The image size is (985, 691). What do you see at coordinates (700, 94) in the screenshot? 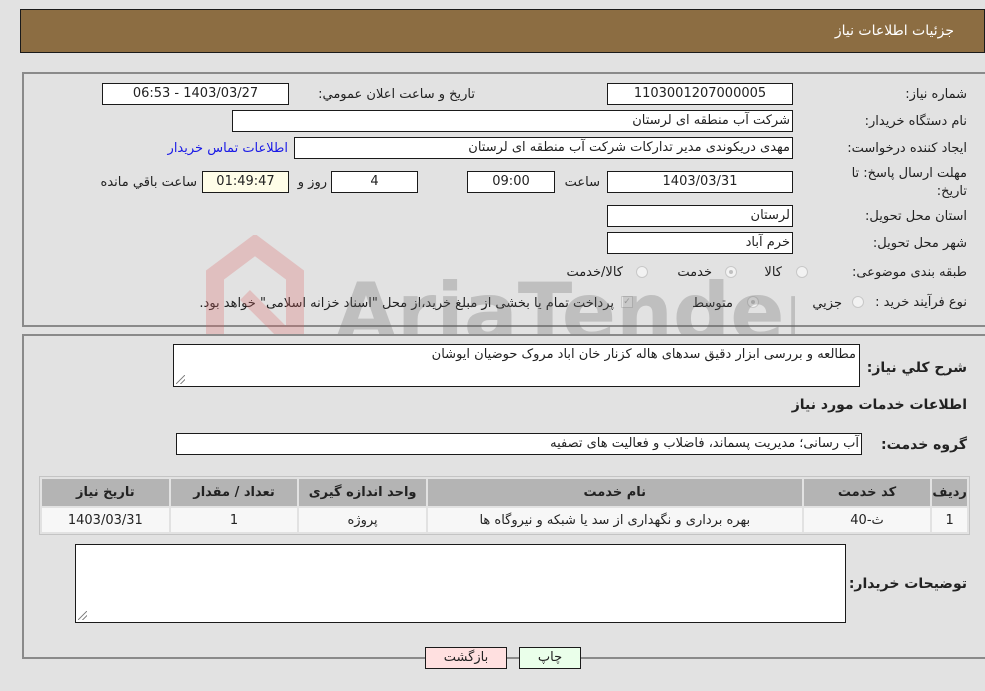
I see `need-number-field: 1103001207000005` at bounding box center [700, 94].